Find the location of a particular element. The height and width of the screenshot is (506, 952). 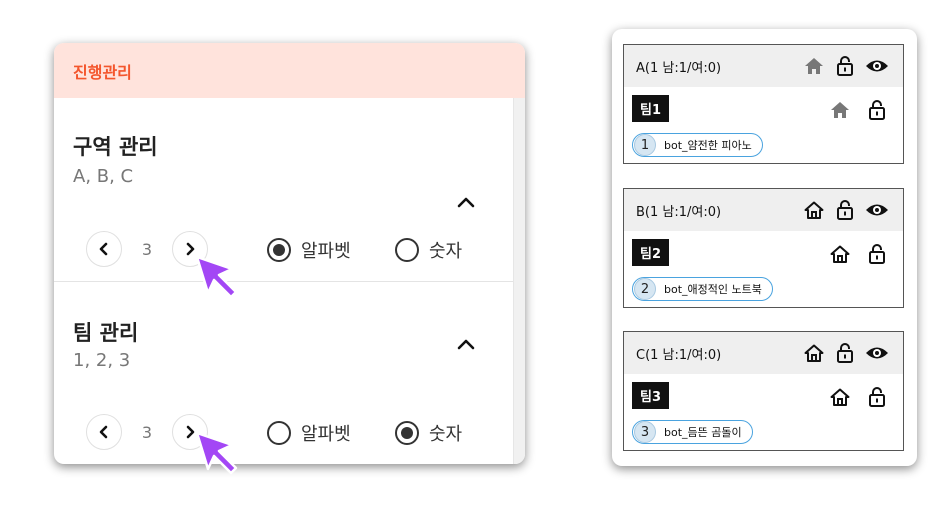

member-chip: 3 bot_듬뜬 곰돌이 is located at coordinates (692, 432).